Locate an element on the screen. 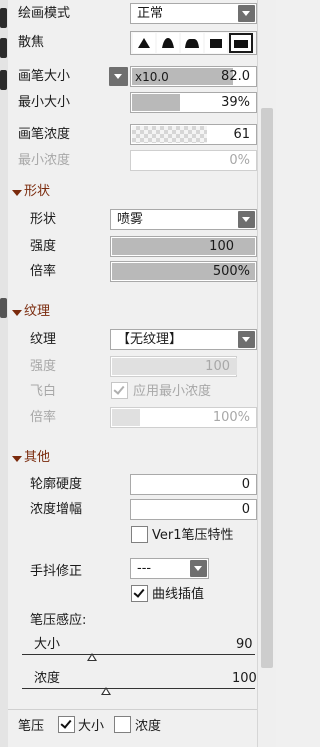 This screenshot has height=747, width=320. texture-section-title: 纹理 is located at coordinates (37, 311).